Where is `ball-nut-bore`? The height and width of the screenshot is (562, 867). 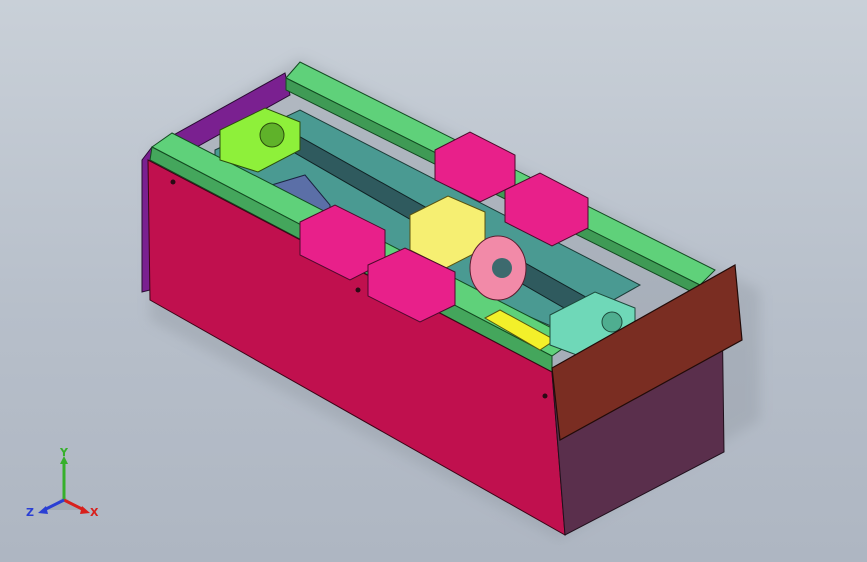
ball-nut-bore is located at coordinates (502, 268).